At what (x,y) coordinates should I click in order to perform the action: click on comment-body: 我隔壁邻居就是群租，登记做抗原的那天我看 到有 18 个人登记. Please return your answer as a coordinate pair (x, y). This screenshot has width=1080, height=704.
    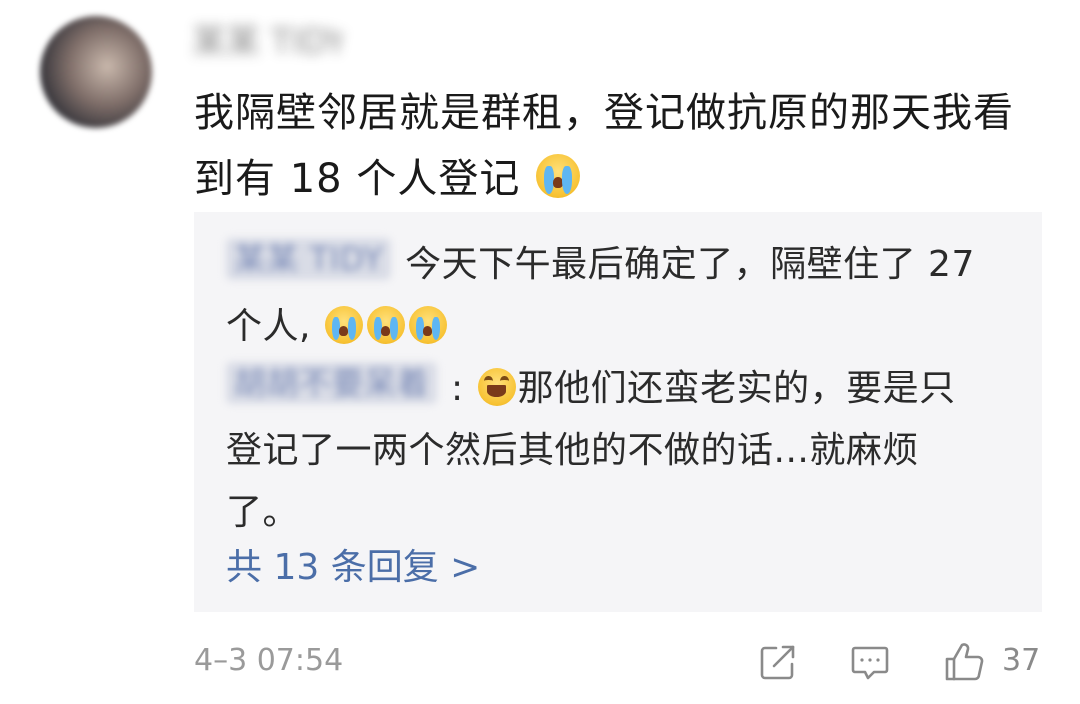
    Looking at the image, I should click on (624, 146).